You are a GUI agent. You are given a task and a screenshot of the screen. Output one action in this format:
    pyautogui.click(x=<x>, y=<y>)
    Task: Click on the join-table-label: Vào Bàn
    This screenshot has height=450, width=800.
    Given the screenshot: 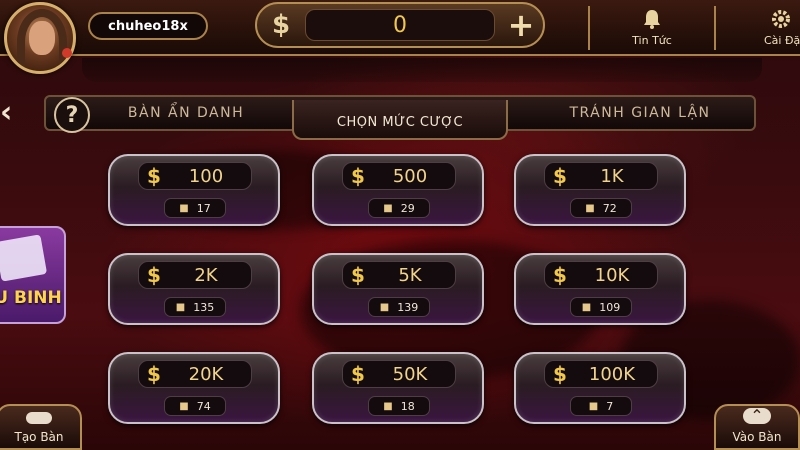 What is the action you would take?
    pyautogui.click(x=757, y=437)
    